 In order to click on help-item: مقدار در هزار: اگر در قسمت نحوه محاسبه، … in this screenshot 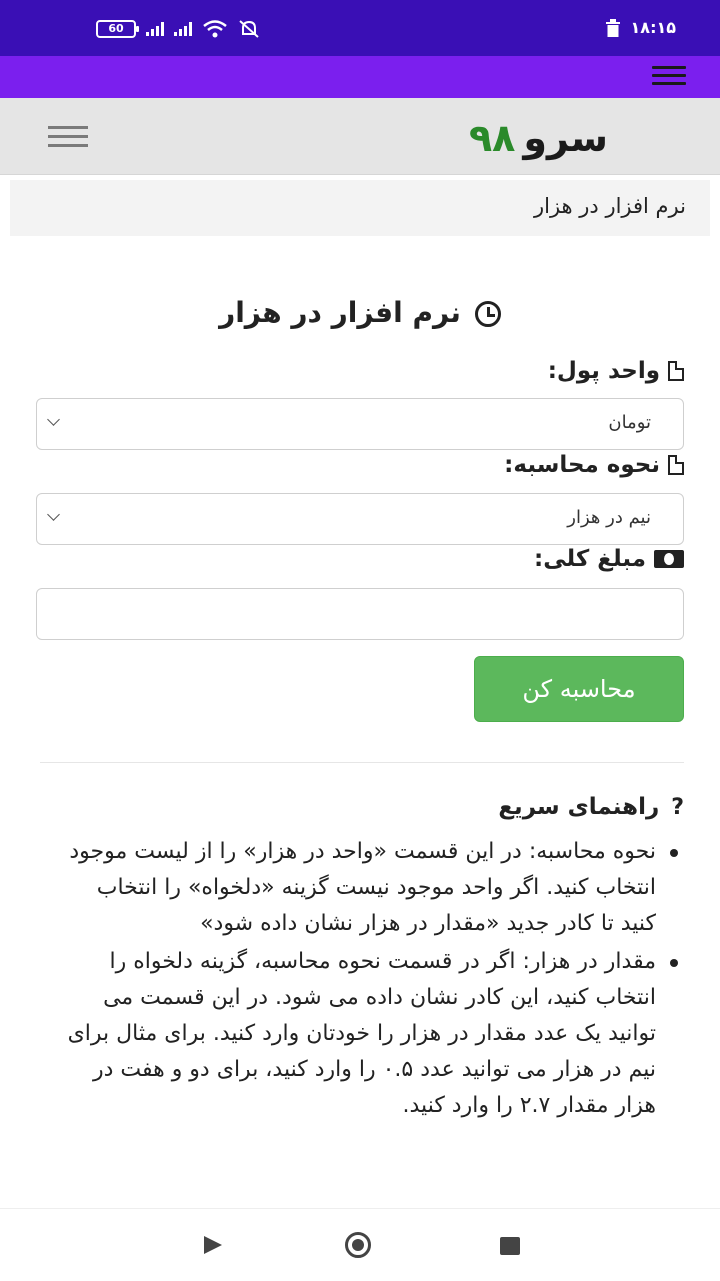, I will do `click(367, 1034)`.